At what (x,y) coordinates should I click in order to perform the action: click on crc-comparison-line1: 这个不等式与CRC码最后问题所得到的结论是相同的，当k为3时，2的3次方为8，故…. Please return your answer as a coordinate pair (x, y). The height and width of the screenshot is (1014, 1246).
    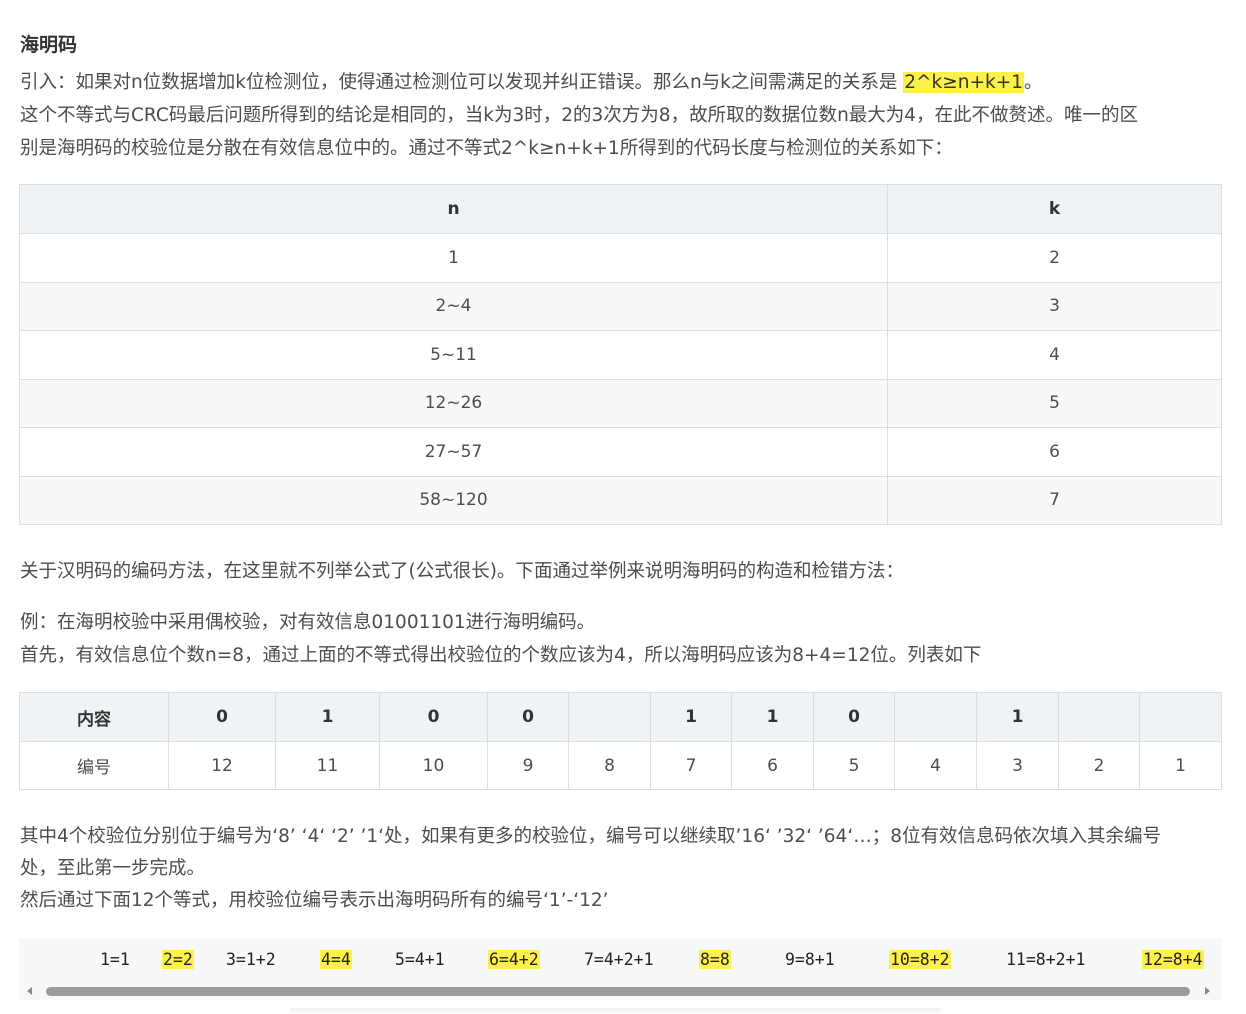
    Looking at the image, I should click on (579, 115).